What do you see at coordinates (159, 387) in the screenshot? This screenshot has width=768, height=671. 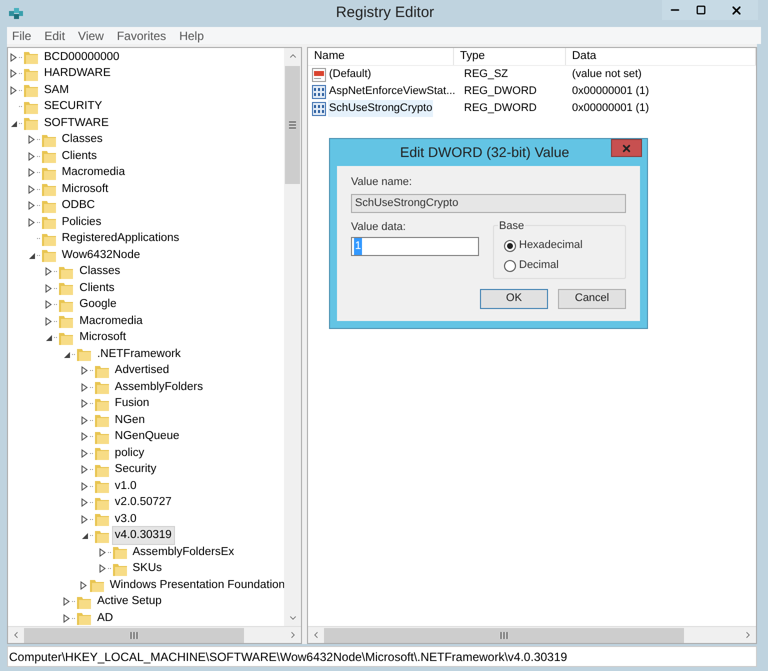 I see `tree-item: AssemblyFolders` at bounding box center [159, 387].